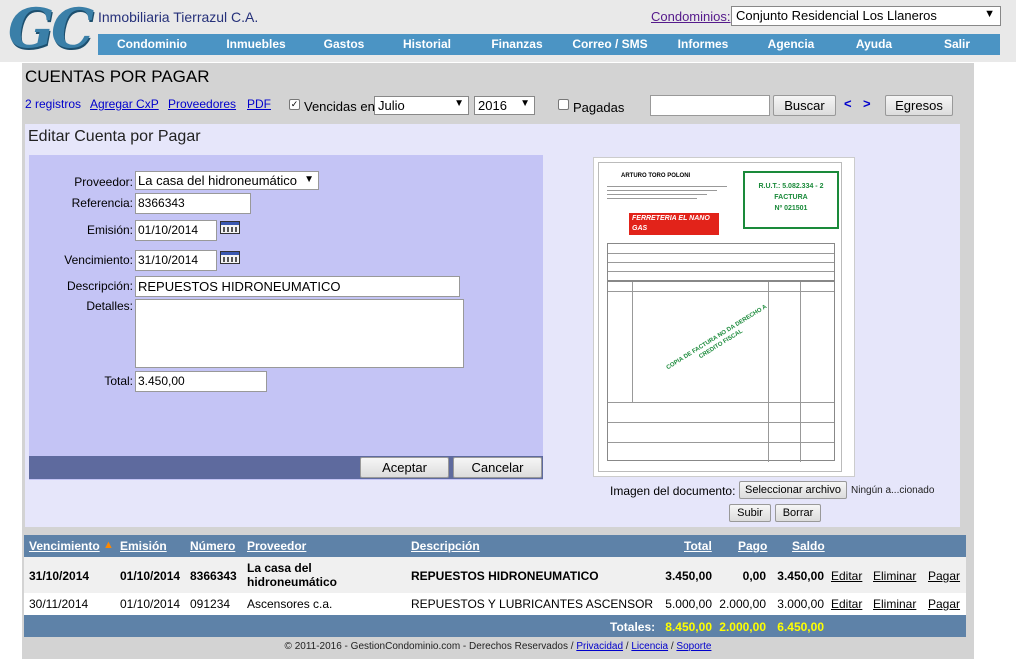 The image size is (1016, 666). I want to click on page-title: CUENTAS POR PAGAR, so click(117, 76).